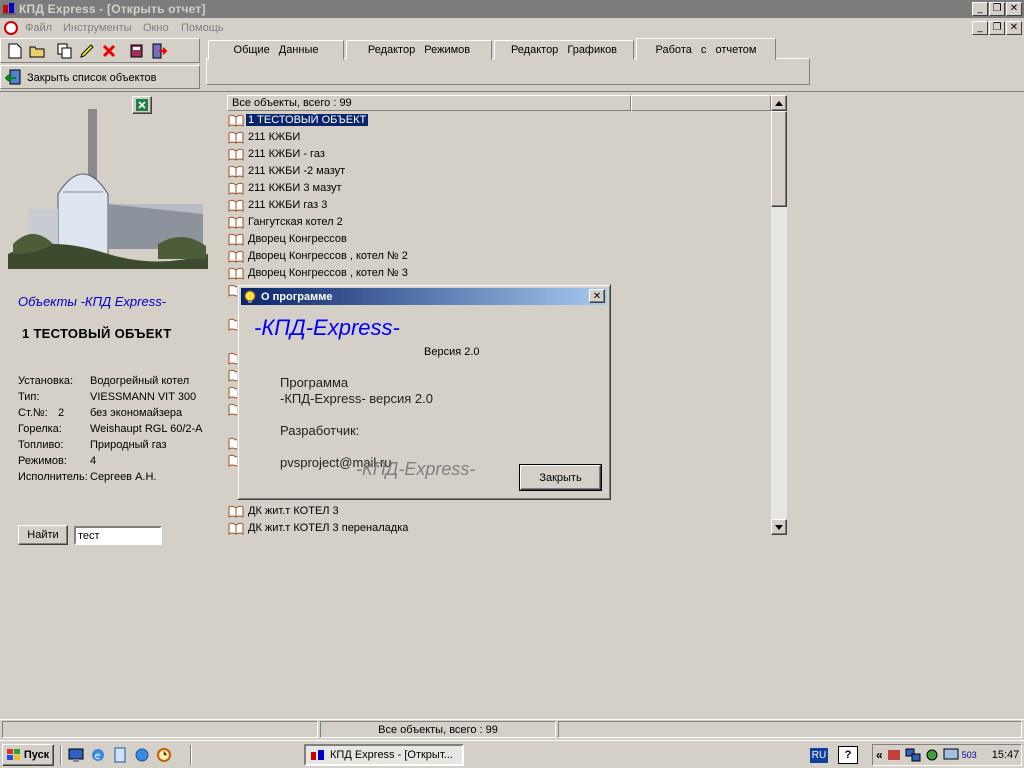  What do you see at coordinates (156, 28) in the screenshot?
I see `menu-window: Окно` at bounding box center [156, 28].